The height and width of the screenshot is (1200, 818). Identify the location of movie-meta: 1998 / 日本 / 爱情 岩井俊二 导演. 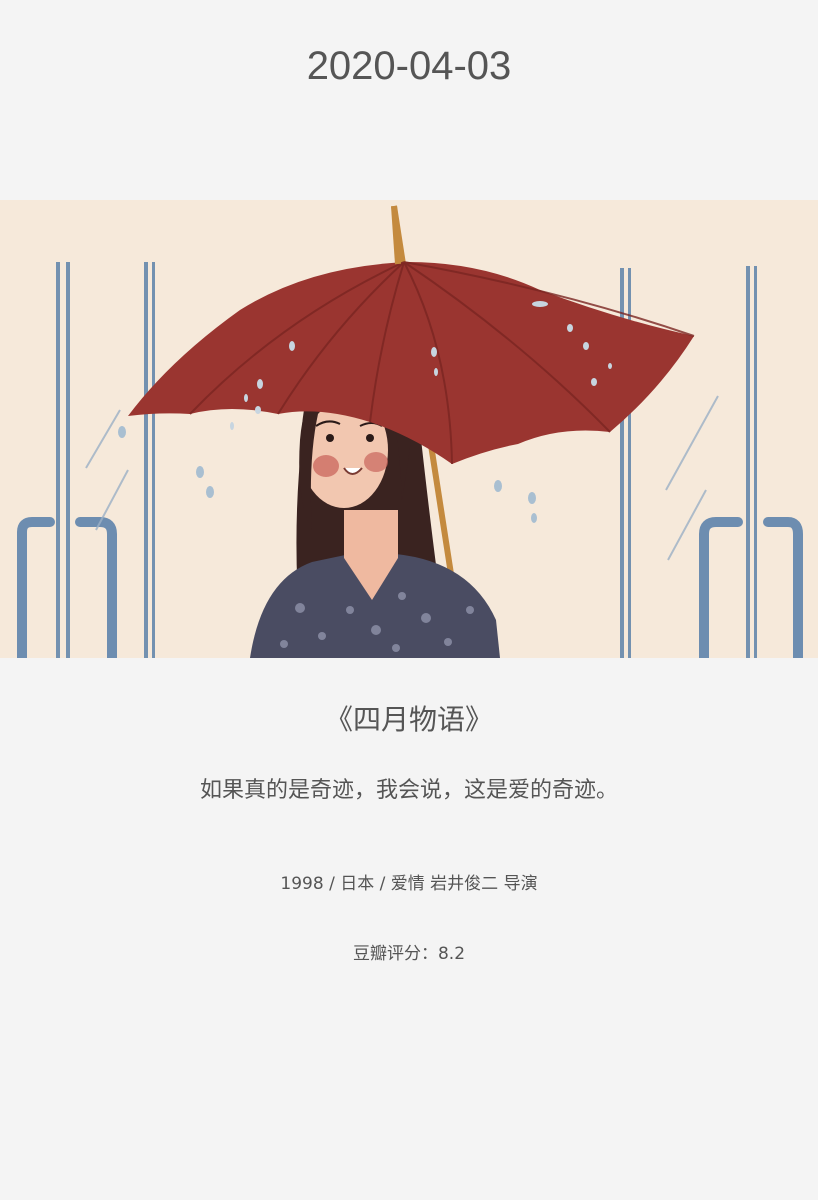
(409, 884).